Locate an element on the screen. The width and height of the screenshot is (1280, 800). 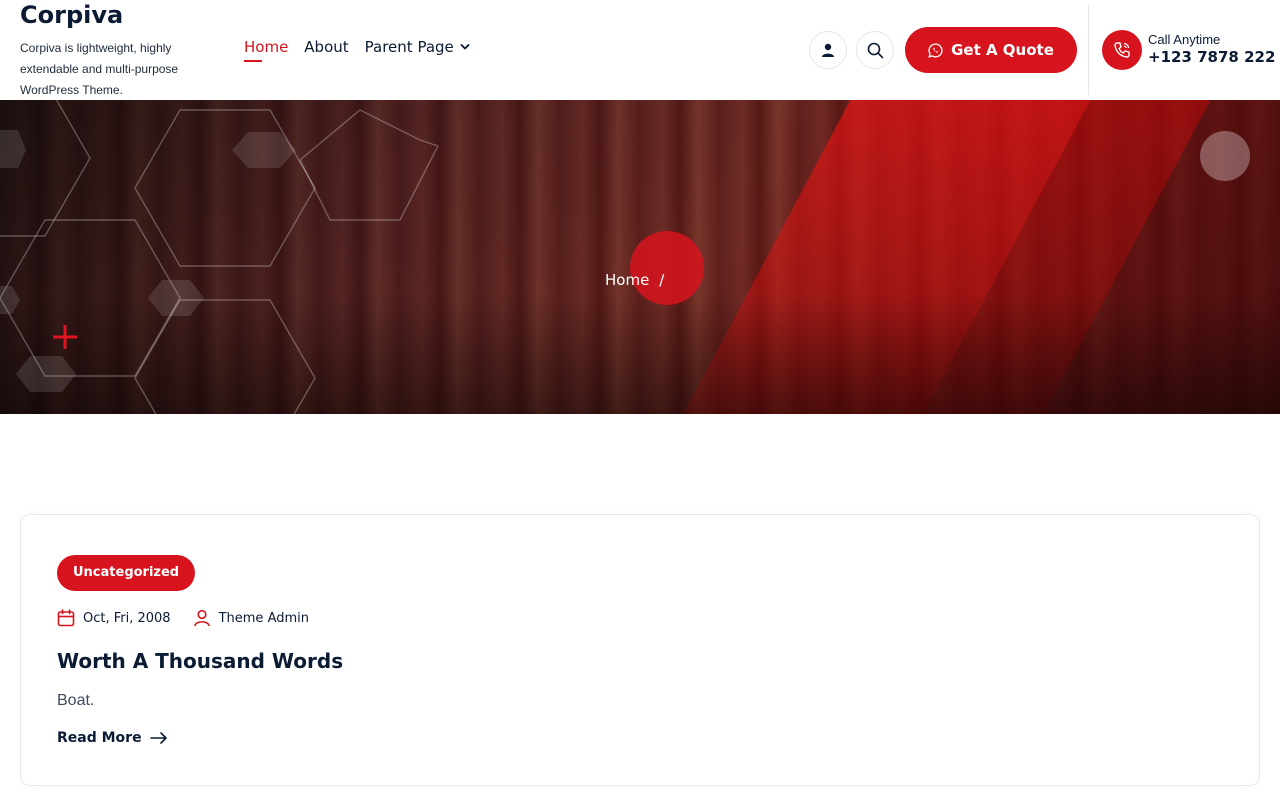
get-quote-button: Get A Quote is located at coordinates (991, 50).